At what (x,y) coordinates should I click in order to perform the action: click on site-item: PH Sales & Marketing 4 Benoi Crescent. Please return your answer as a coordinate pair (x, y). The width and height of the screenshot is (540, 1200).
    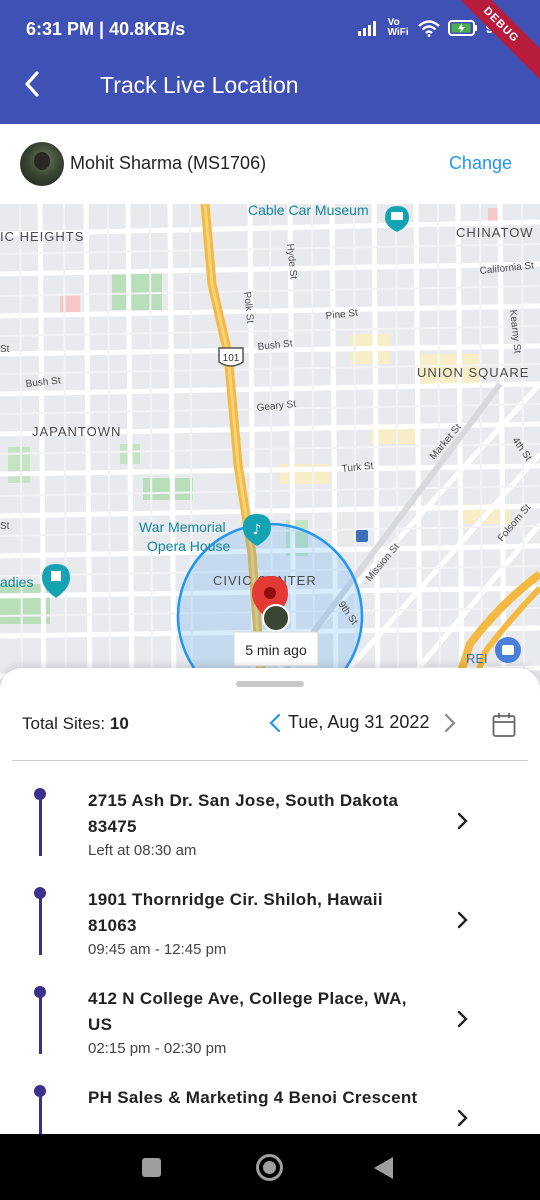
    Looking at the image, I should click on (270, 1104).